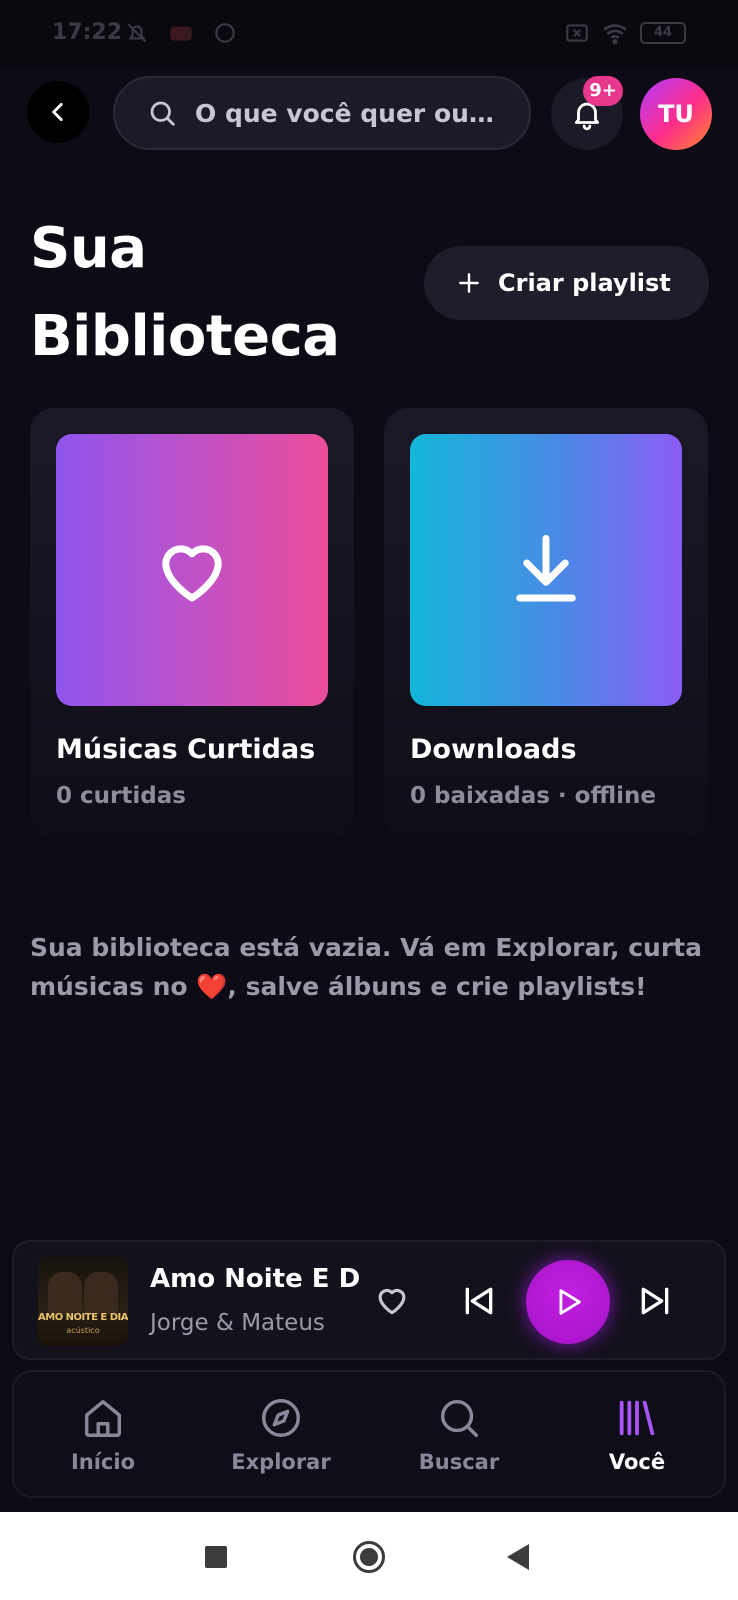 The height and width of the screenshot is (1600, 738). Describe the element at coordinates (212, 986) in the screenshot. I see `heart-emoji-icon: ❤️` at that location.